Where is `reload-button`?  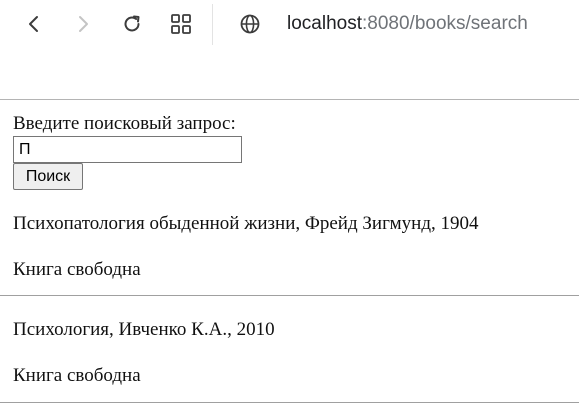 reload-button is located at coordinates (132, 24).